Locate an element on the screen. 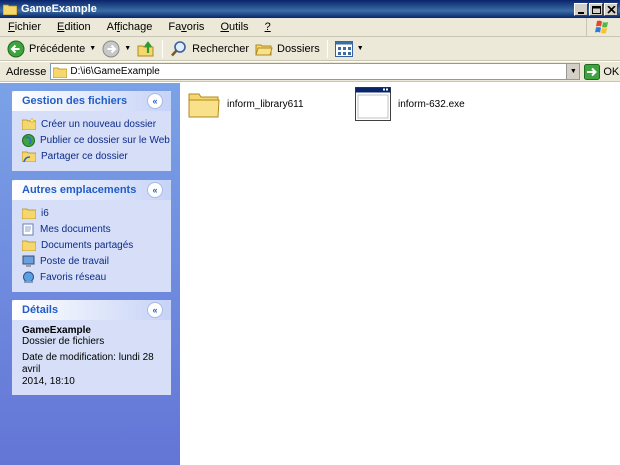 The image size is (620, 465). folders-button: Dossiers is located at coordinates (287, 49).